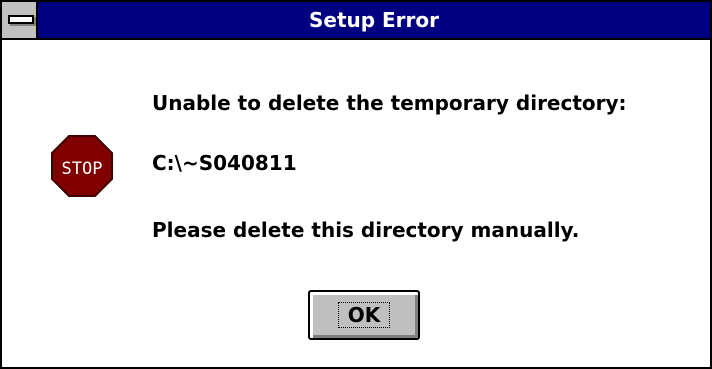 This screenshot has width=712, height=369. What do you see at coordinates (374, 20) in the screenshot?
I see `window-title: Setup Error` at bounding box center [374, 20].